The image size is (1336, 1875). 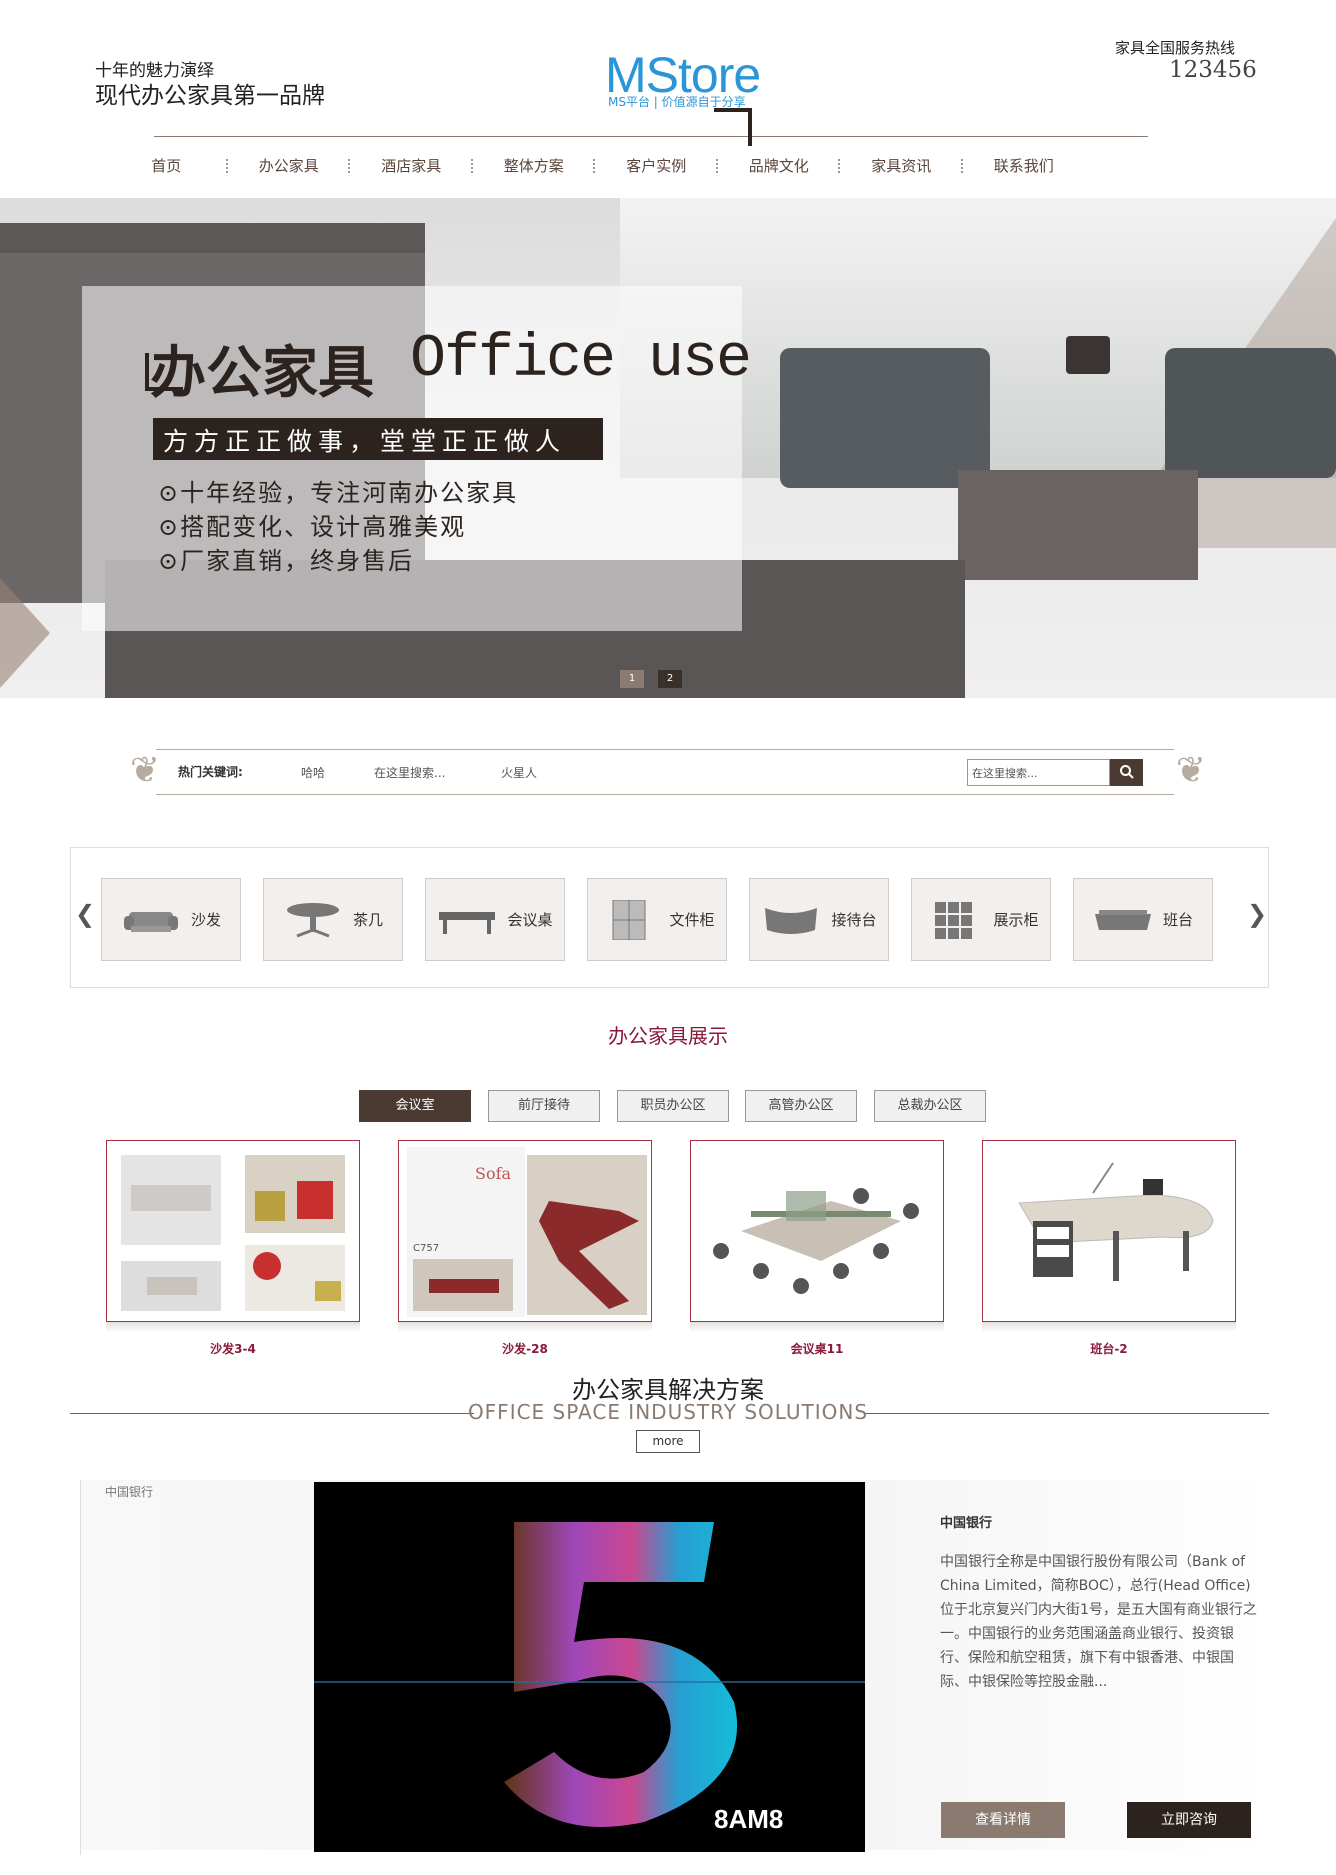 I want to click on hot-keyword: 哈哈, so click(x=313, y=772).